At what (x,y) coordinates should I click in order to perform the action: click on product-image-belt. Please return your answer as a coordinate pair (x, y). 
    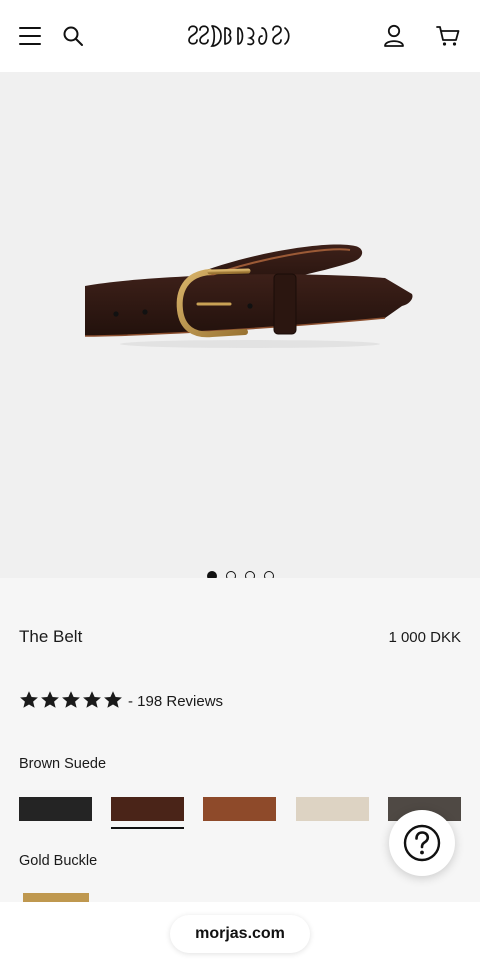
    Looking at the image, I should click on (248, 296).